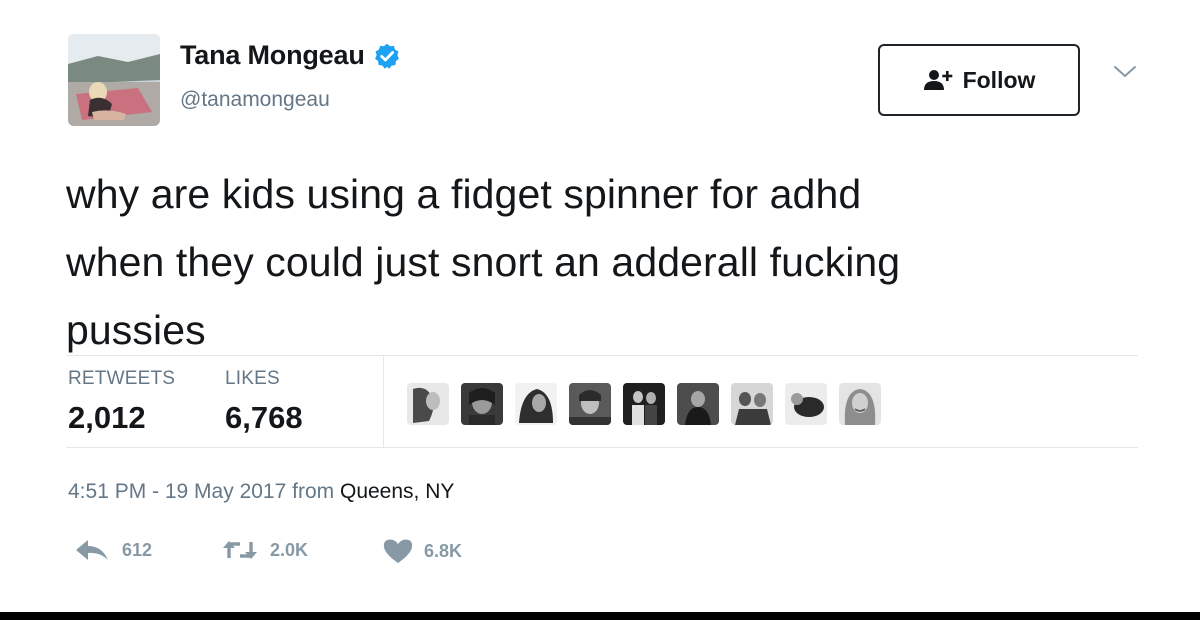  Describe the element at coordinates (136, 330) in the screenshot. I see `tweet-text-line: pussies` at that location.